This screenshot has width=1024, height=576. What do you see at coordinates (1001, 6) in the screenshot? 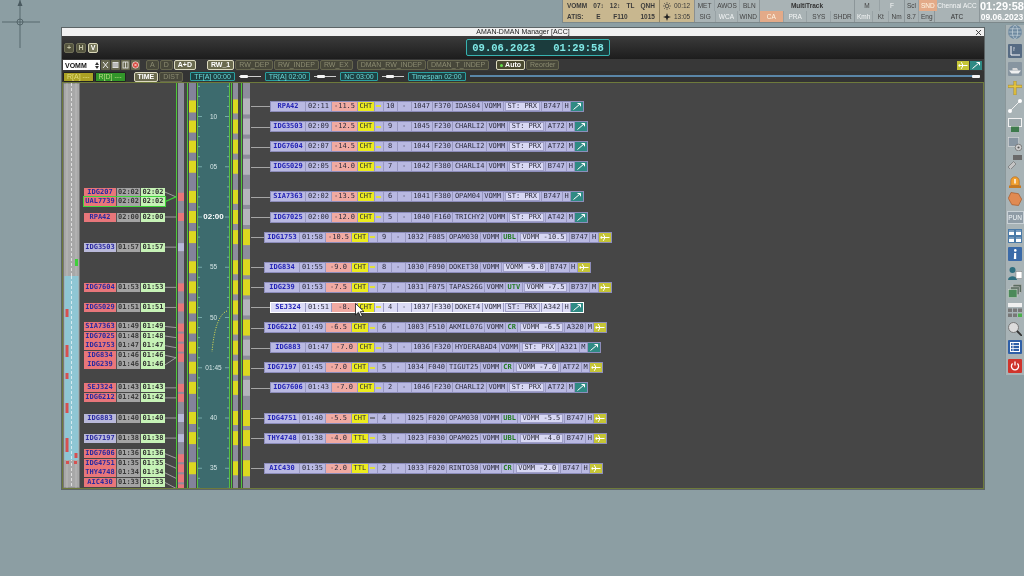
I see `clock-time: 01:29:58` at bounding box center [1001, 6].